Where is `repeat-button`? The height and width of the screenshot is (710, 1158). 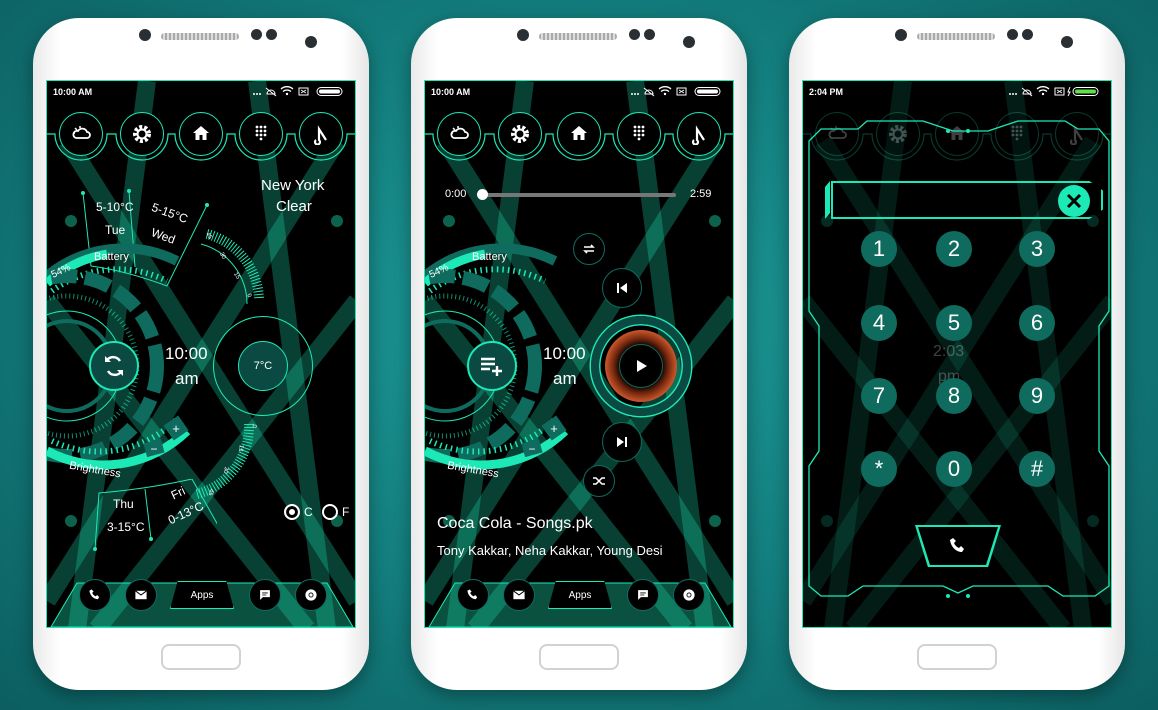
repeat-button is located at coordinates (589, 249).